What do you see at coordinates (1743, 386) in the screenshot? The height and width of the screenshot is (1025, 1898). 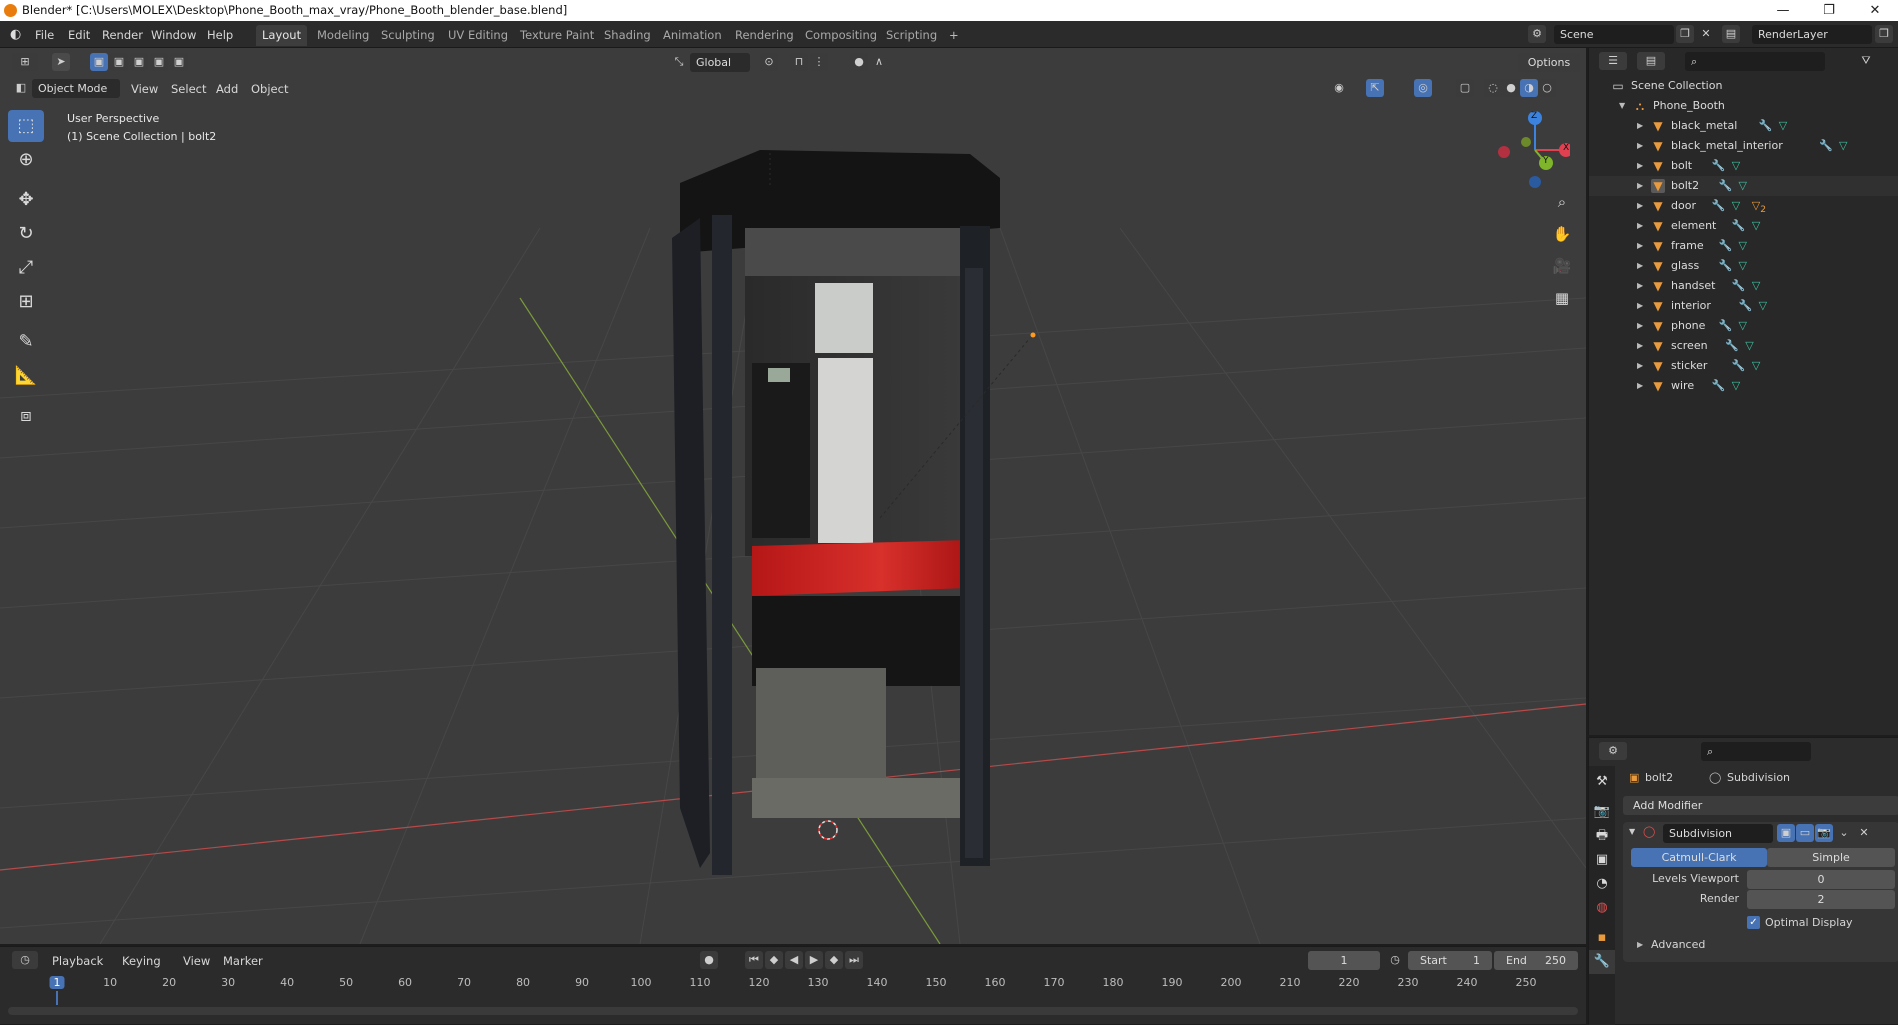 I see `outliner-item-wire: ▶ ▼ wire 🔧 ▽` at bounding box center [1743, 386].